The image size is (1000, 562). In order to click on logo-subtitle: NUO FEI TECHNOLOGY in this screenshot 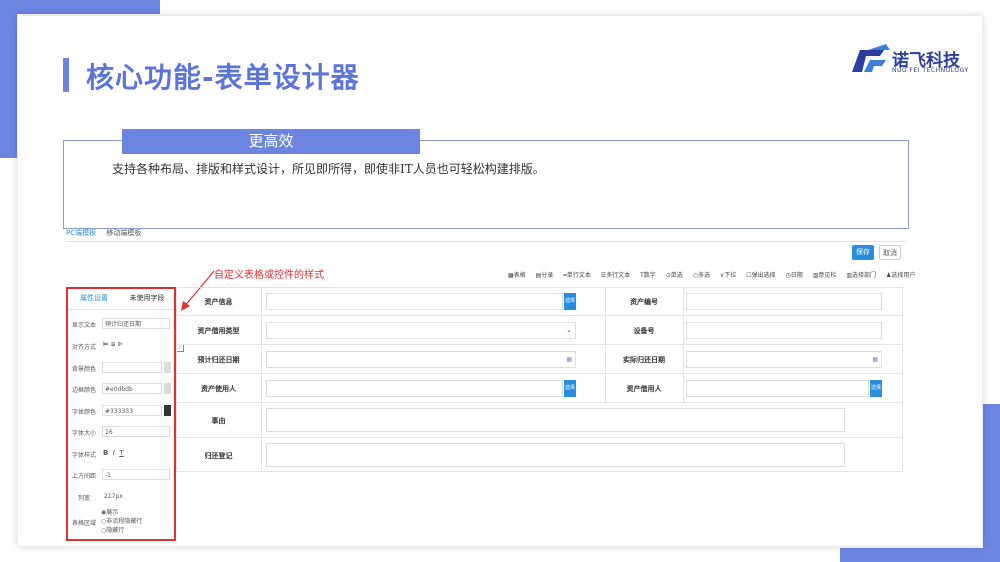, I will do `click(930, 70)`.